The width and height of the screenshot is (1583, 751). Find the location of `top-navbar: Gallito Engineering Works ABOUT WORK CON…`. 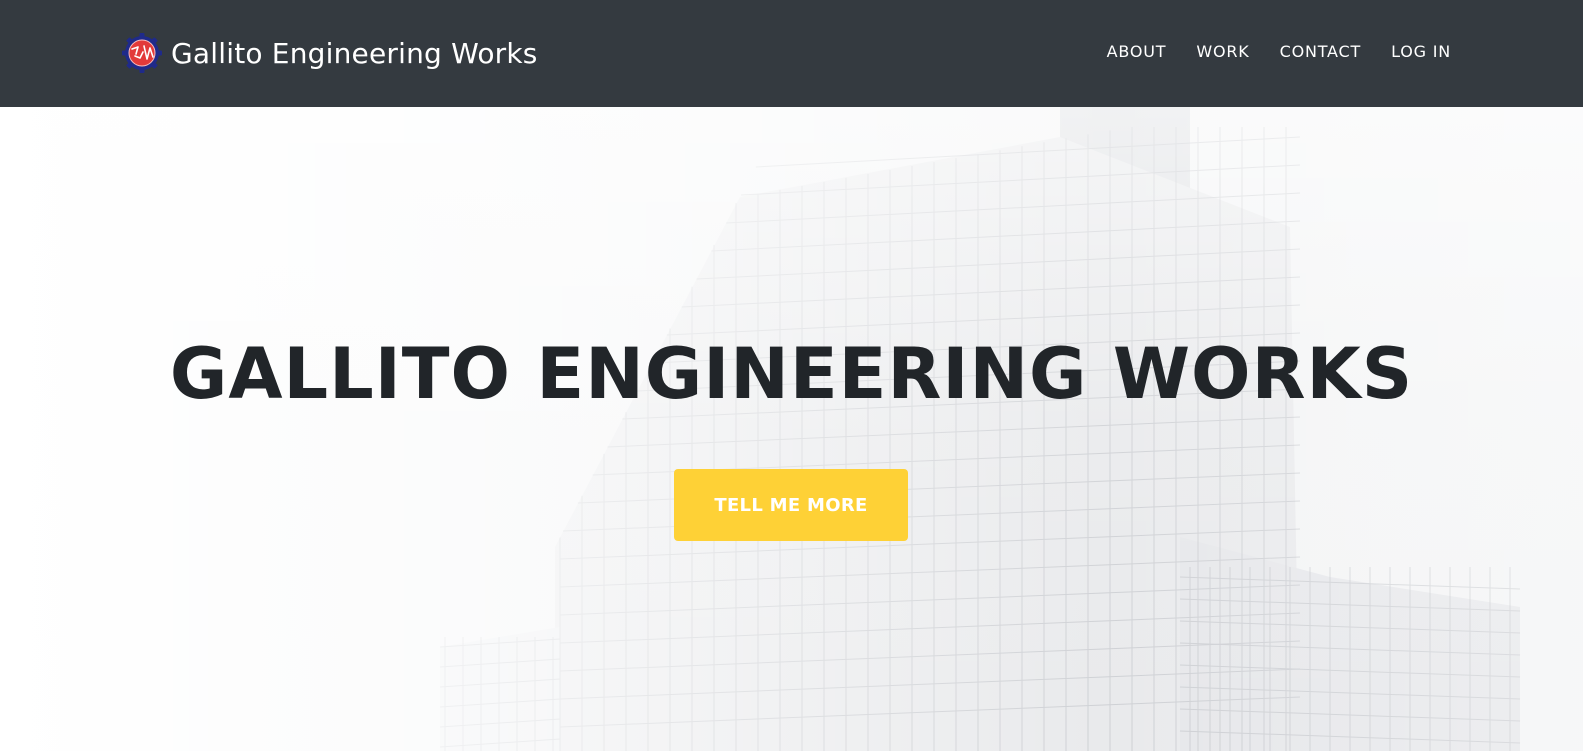

top-navbar: Gallito Engineering Works ABOUT WORK CON… is located at coordinates (791, 53).